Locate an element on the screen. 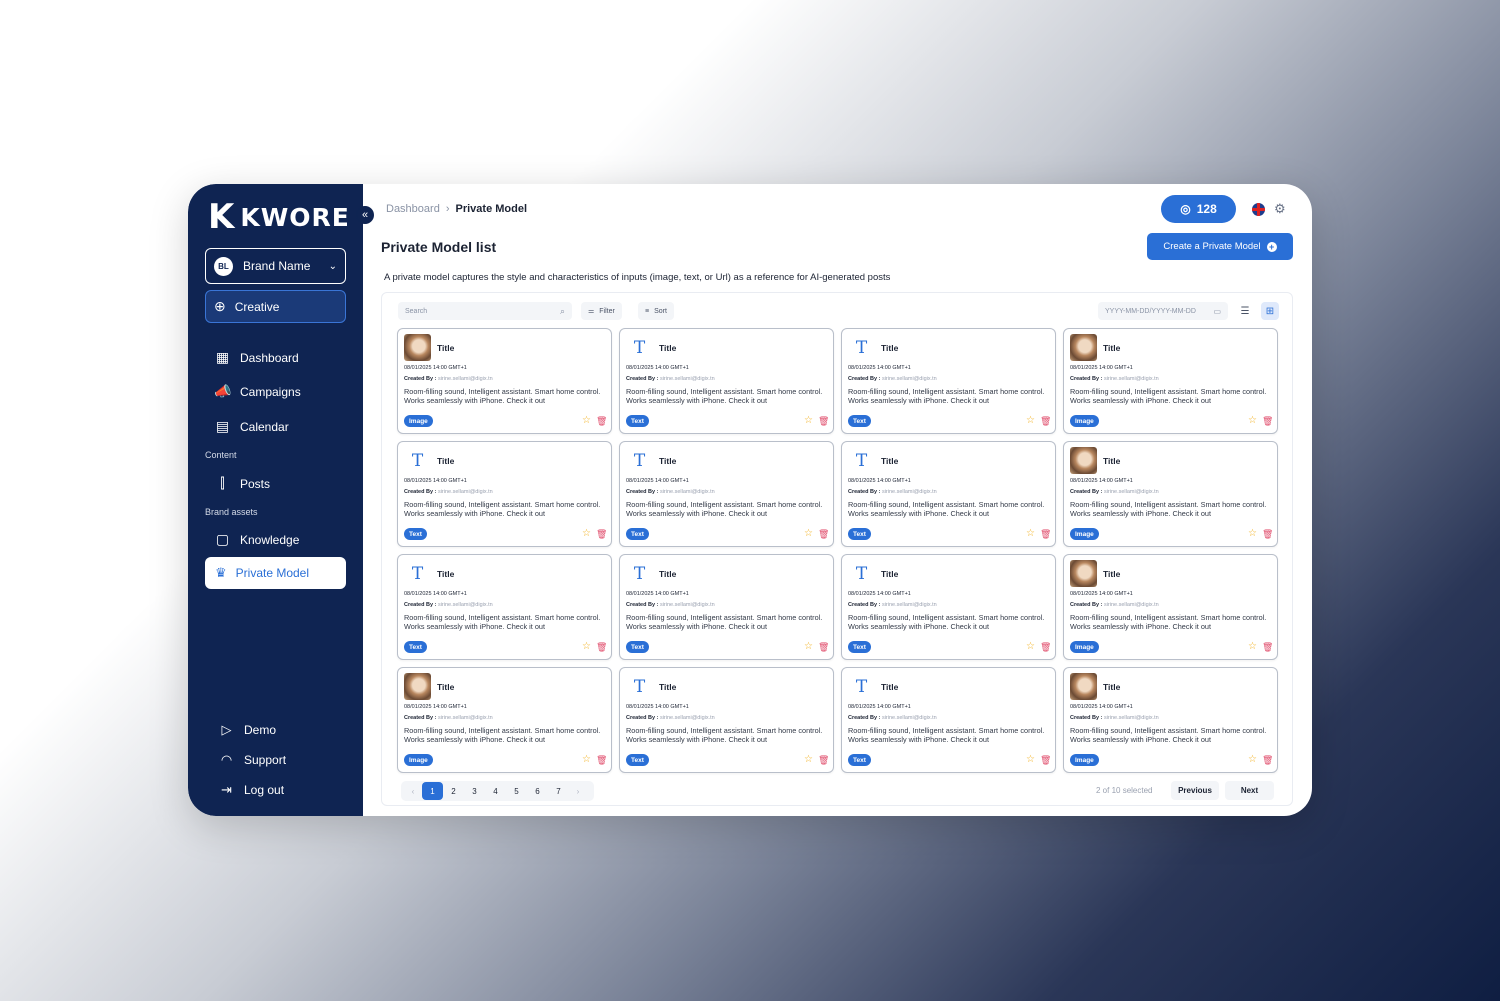 The width and height of the screenshot is (1500, 1001). page-number: 3 is located at coordinates (474, 791).